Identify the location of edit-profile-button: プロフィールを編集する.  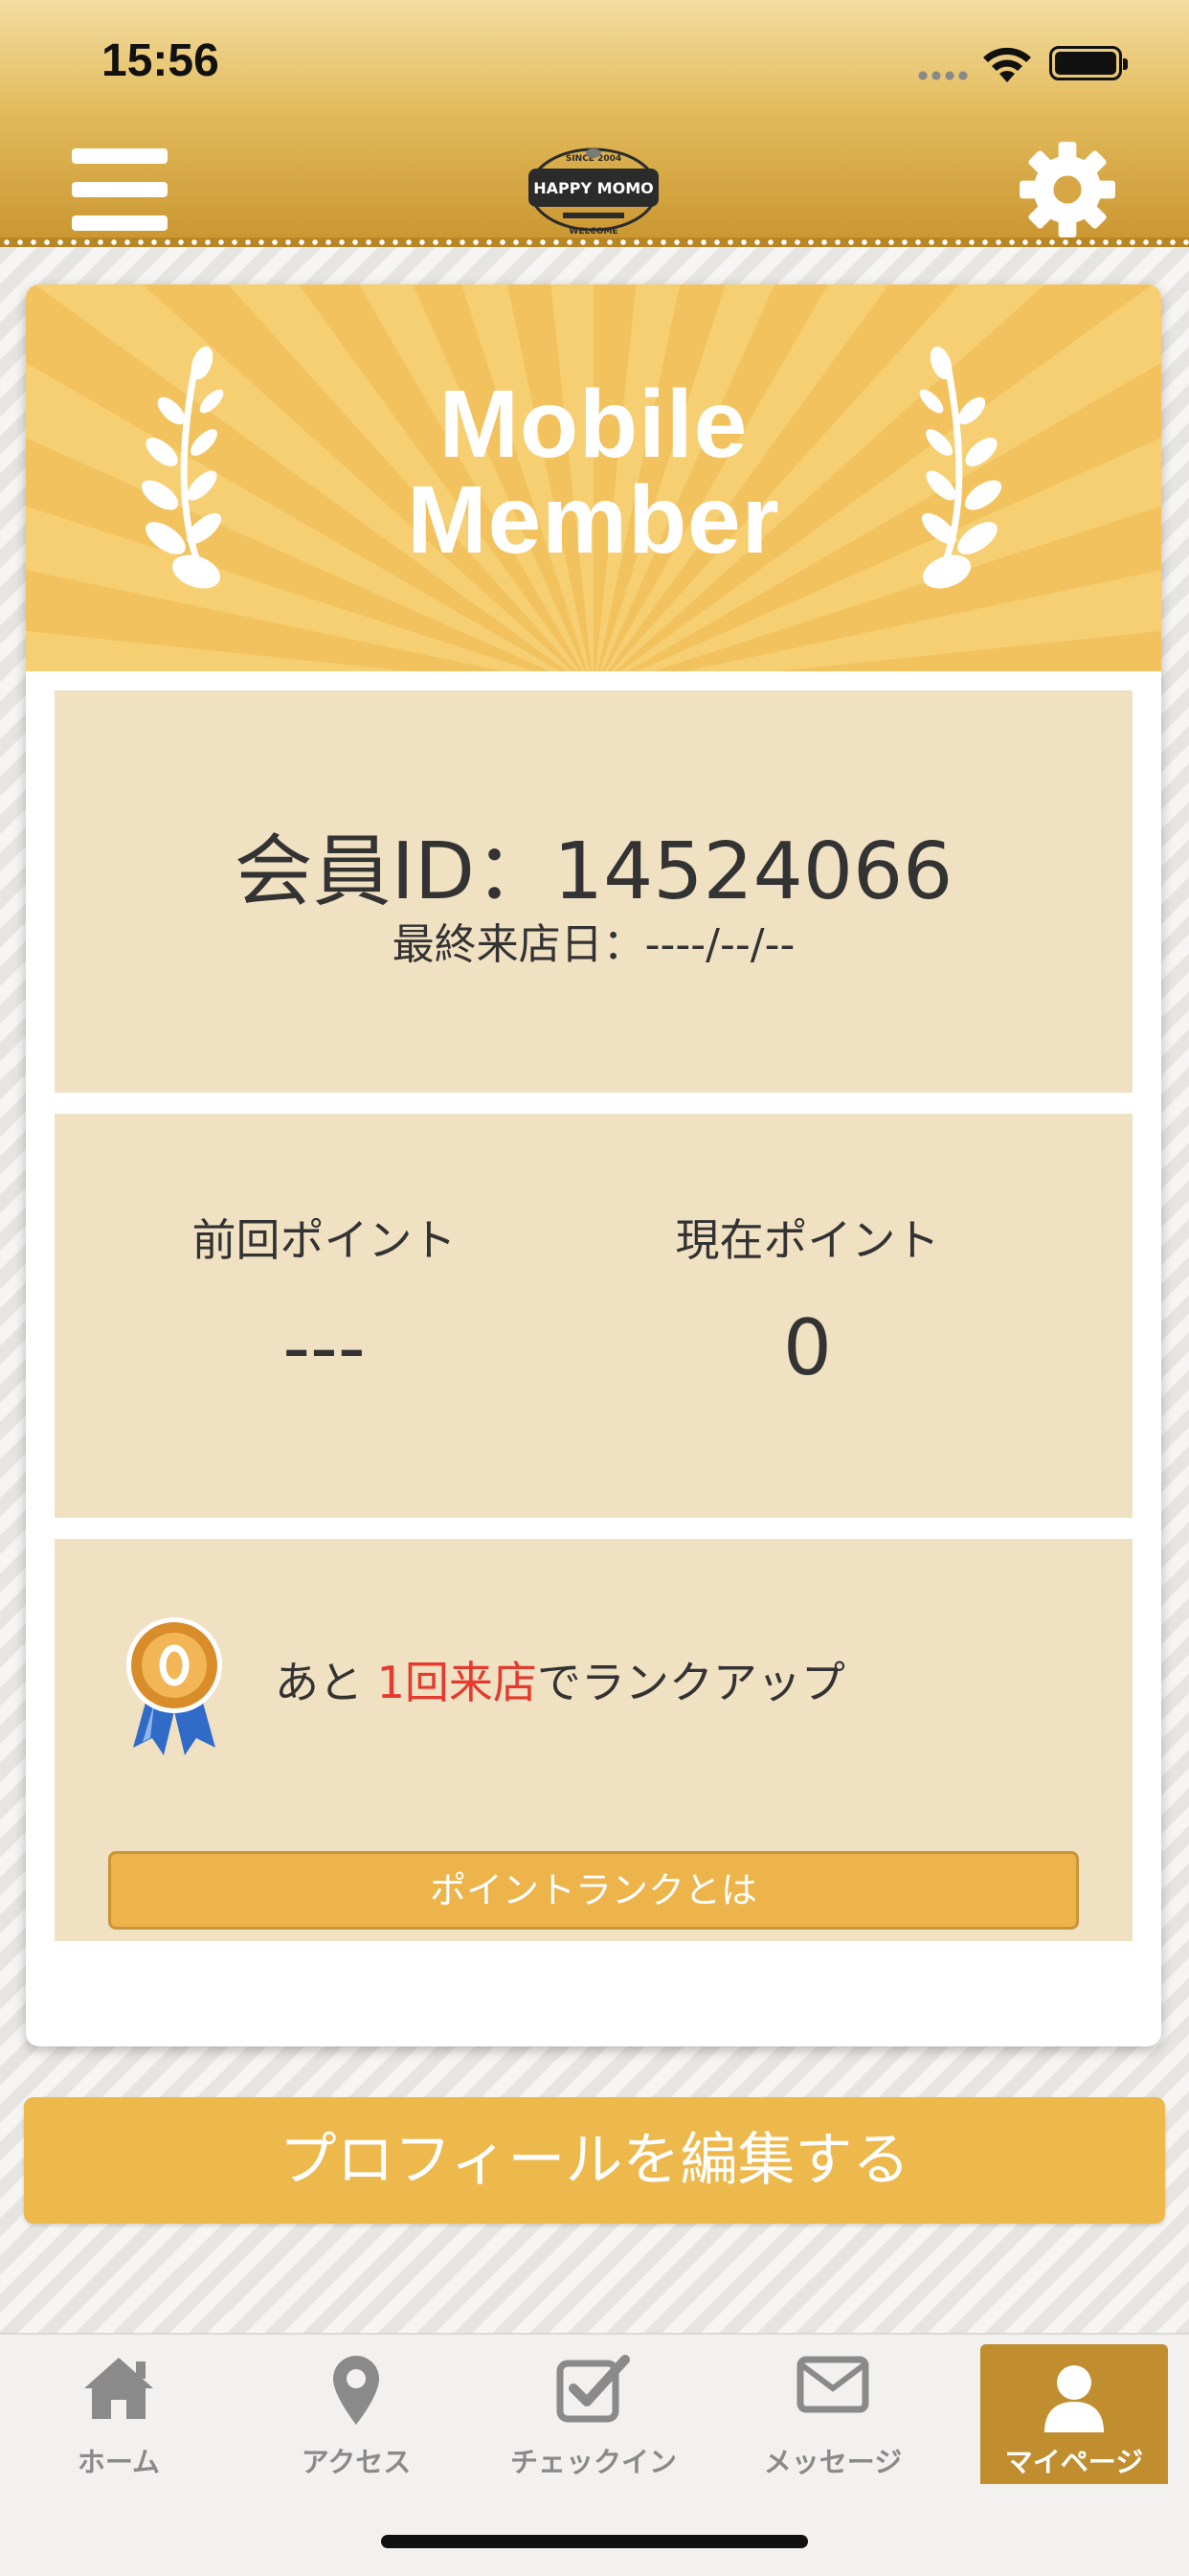
(594, 2160).